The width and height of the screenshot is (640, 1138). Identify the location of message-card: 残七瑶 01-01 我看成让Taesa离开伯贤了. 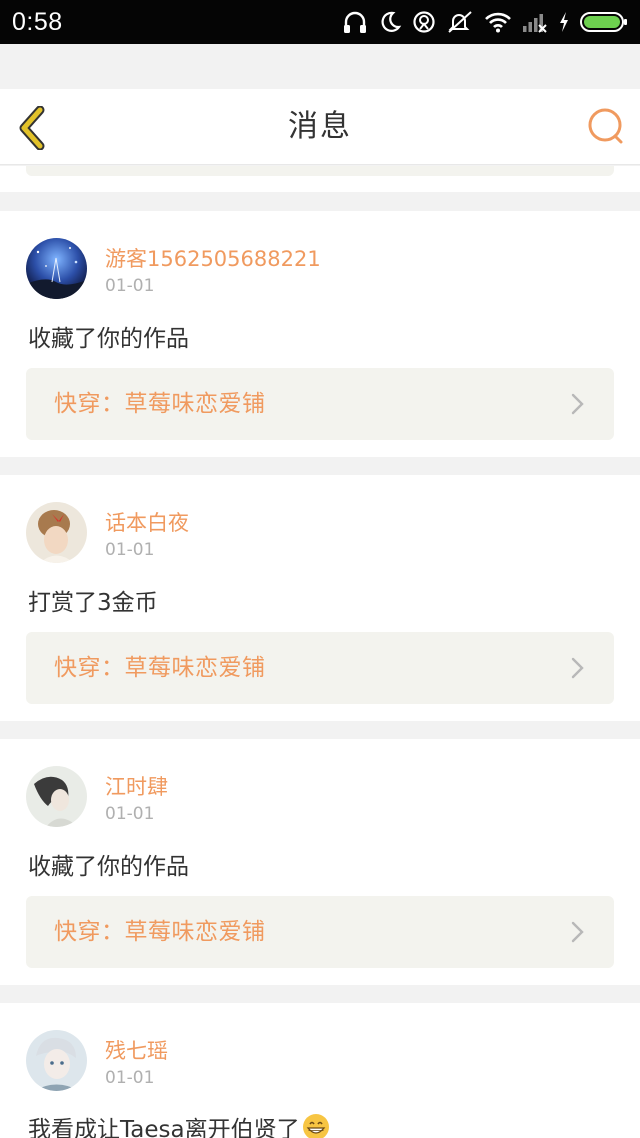
(320, 1070).